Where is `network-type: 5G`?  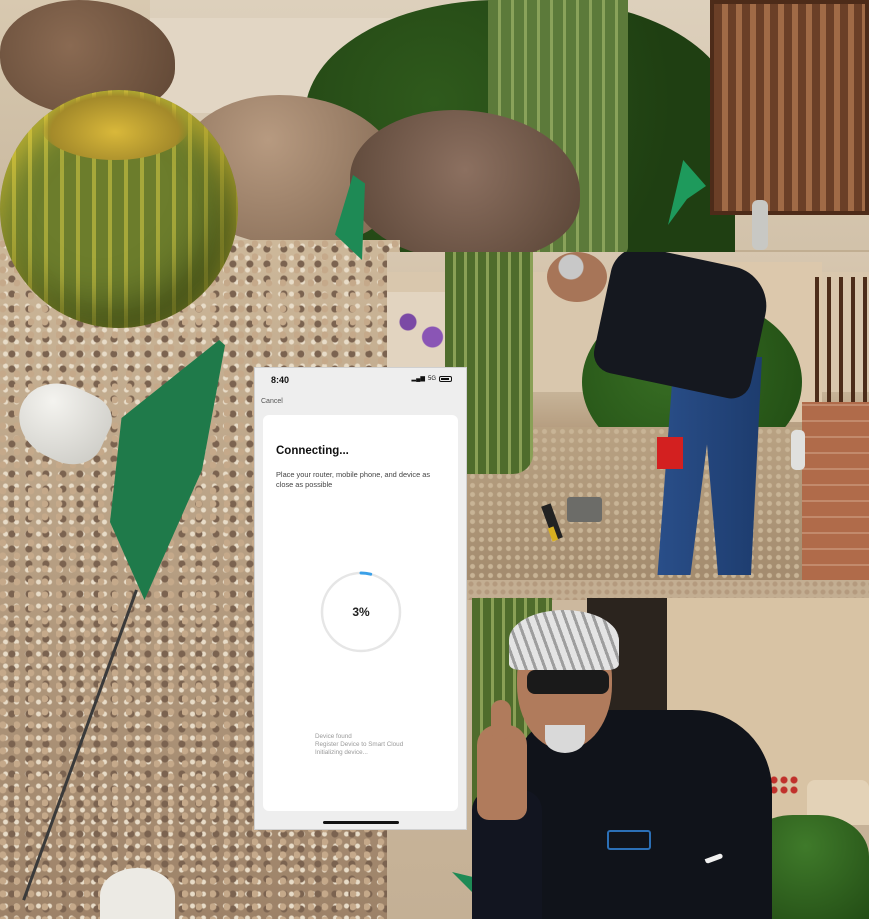 network-type: 5G is located at coordinates (431, 378).